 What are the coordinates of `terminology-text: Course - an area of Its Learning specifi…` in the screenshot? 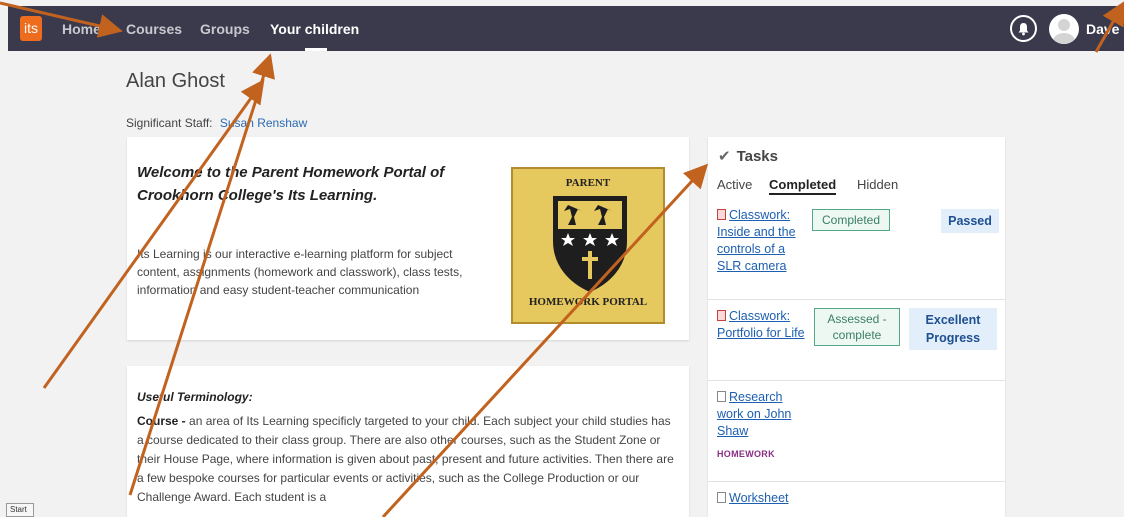 It's located at (407, 459).